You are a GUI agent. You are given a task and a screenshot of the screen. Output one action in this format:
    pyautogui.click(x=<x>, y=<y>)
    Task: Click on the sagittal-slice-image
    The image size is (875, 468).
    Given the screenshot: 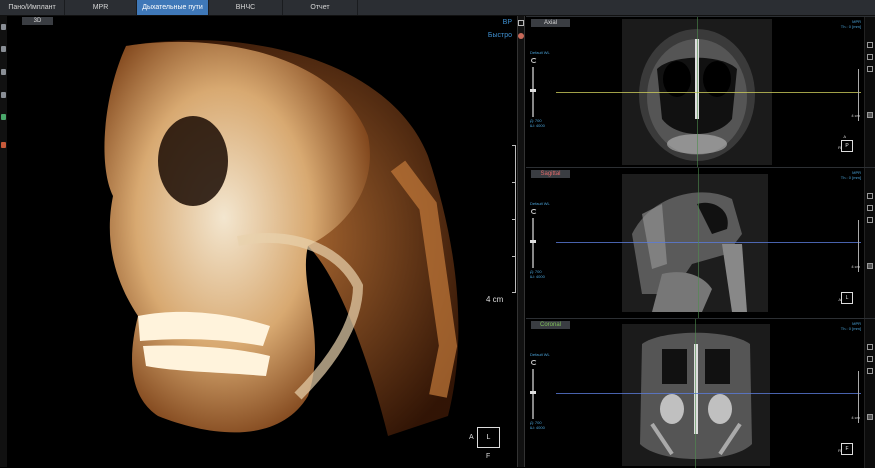 What is the action you would take?
    pyautogui.click(x=695, y=243)
    